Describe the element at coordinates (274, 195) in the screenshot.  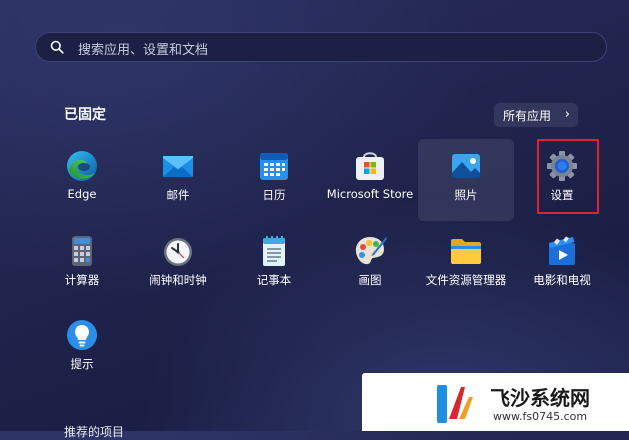
I see `app-label: 日历` at that location.